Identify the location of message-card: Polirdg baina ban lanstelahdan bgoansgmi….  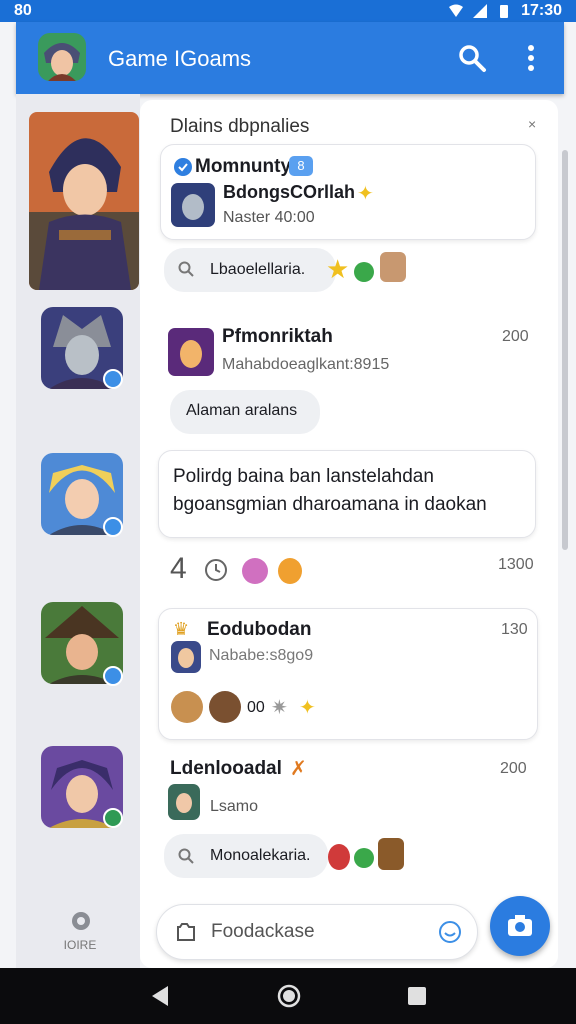
(347, 494).